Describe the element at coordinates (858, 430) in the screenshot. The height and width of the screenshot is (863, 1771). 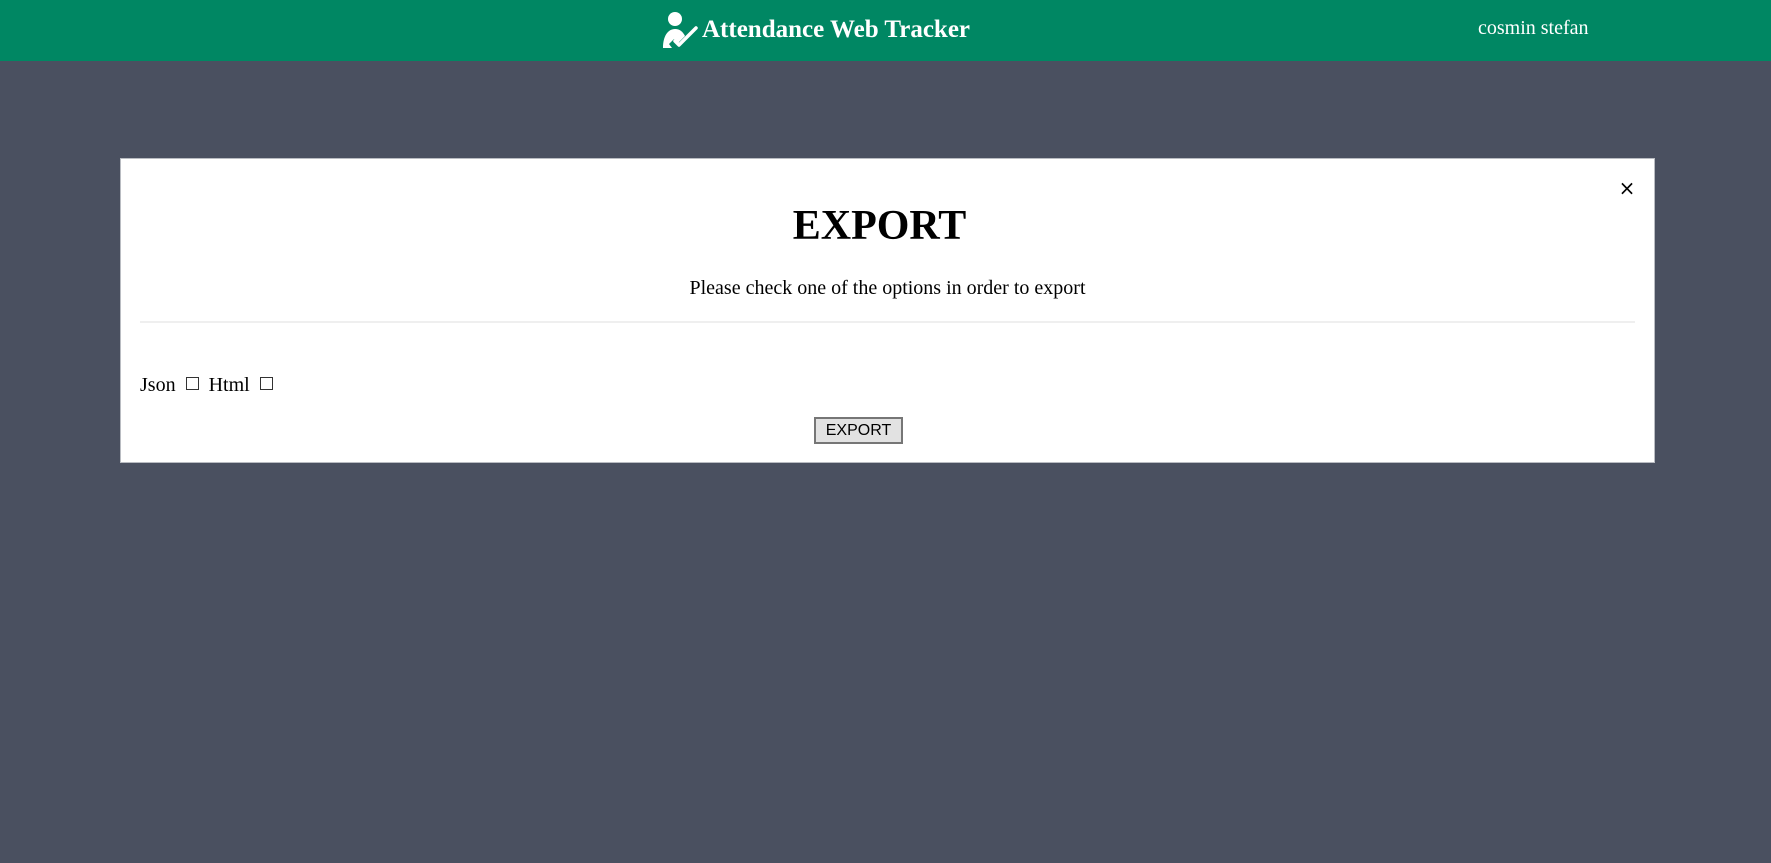
I see `export-button: EXPORT` at that location.